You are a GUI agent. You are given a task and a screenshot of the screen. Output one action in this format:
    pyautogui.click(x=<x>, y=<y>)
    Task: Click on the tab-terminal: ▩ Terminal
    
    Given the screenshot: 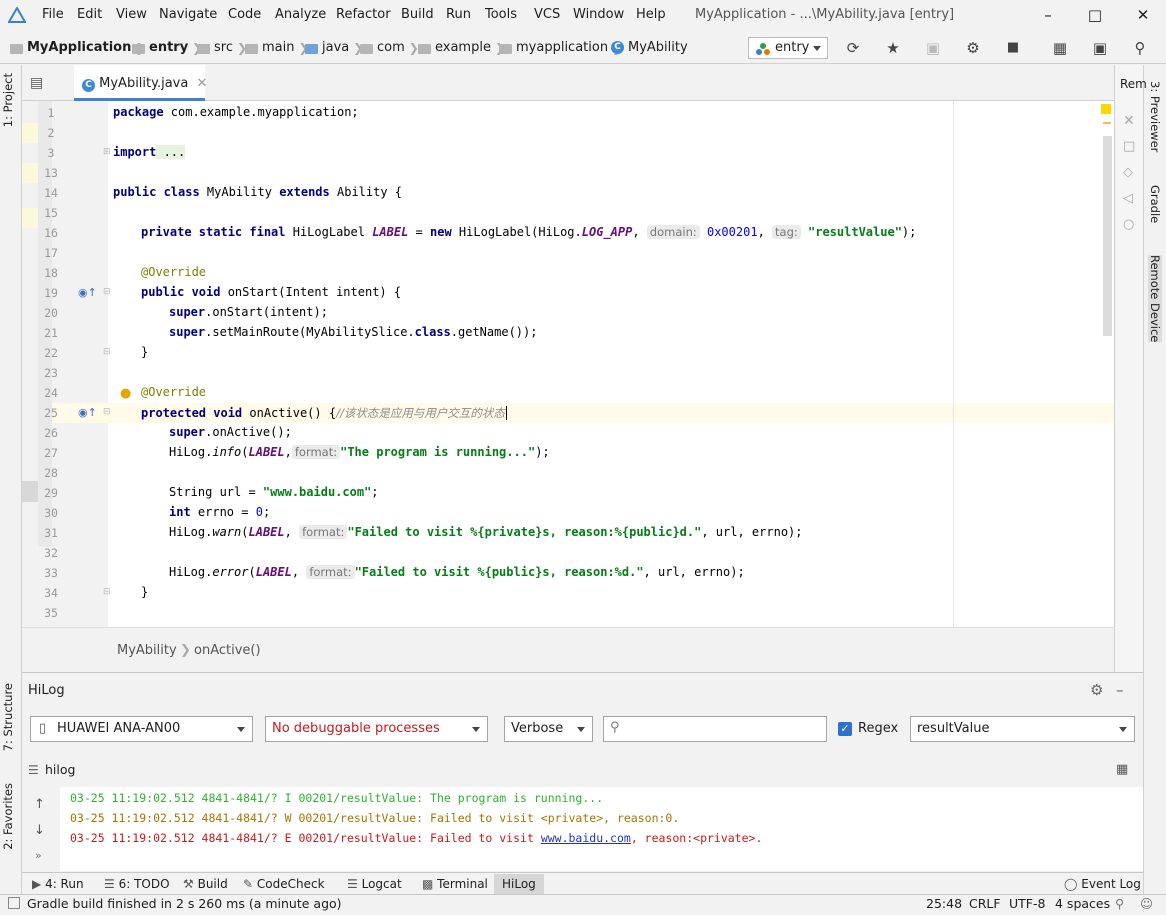 What is the action you would take?
    pyautogui.click(x=455, y=884)
    